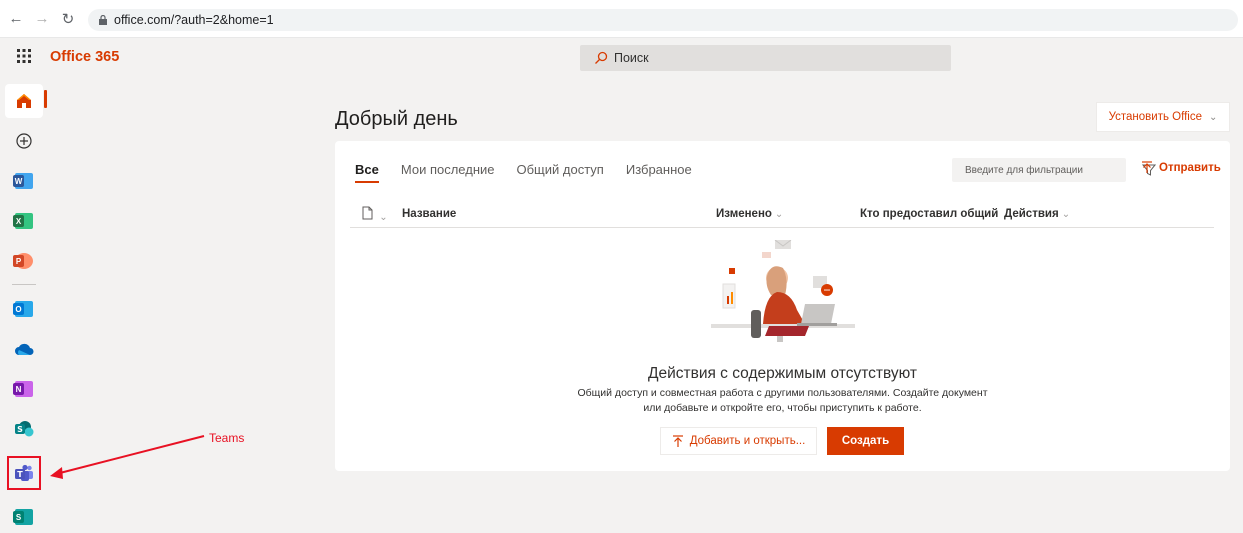  What do you see at coordinates (601, 57) in the screenshot?
I see `search-icon` at bounding box center [601, 57].